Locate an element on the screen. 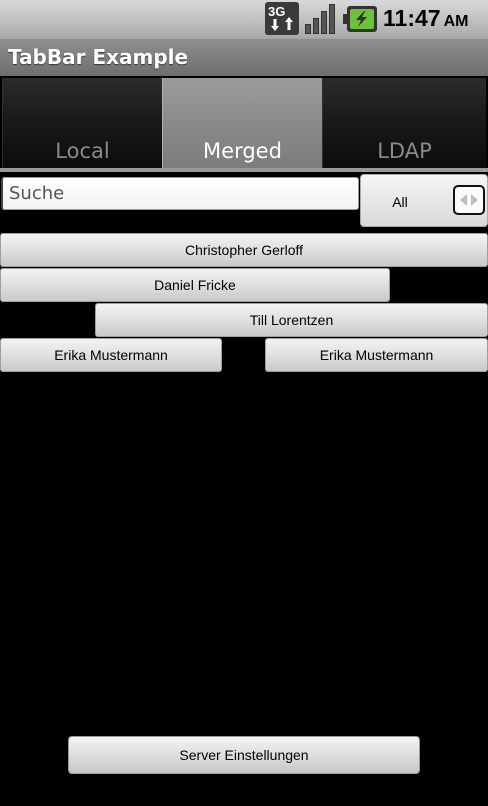  contact-button: Daniel Fricke is located at coordinates (195, 285).